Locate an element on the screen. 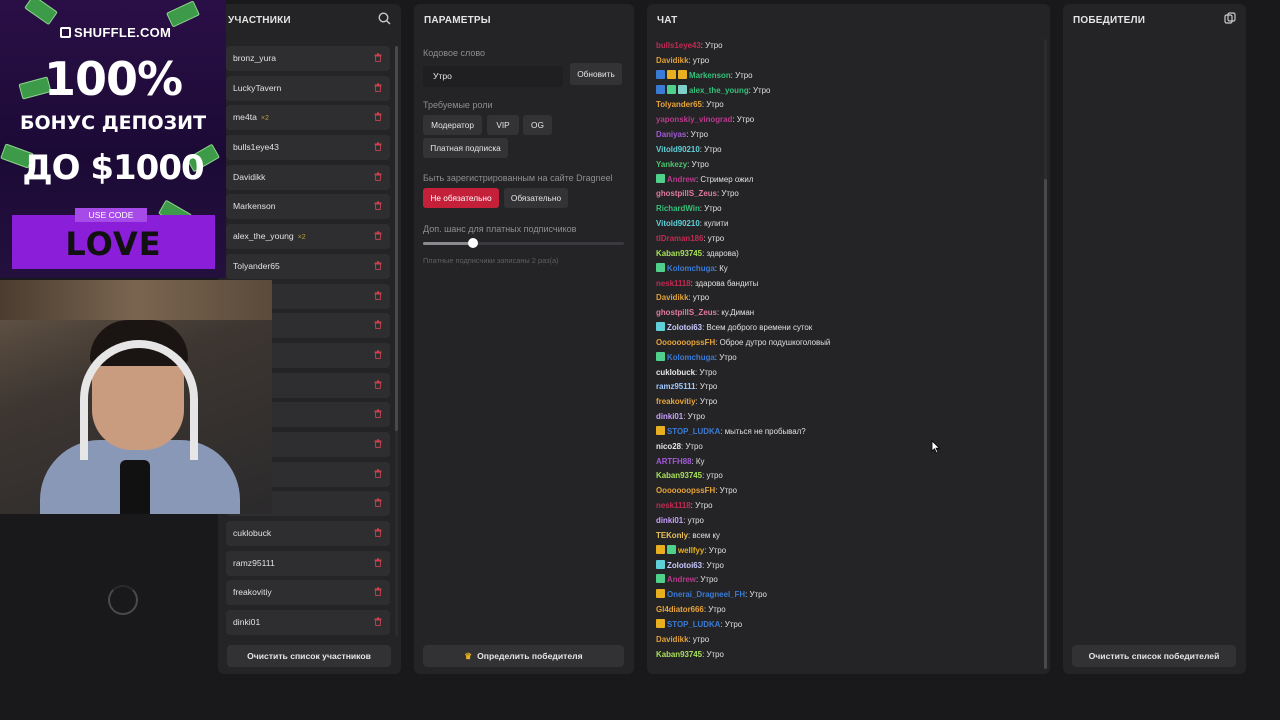 The height and width of the screenshot is (720, 1280). mouse-cursor-icon is located at coordinates (936, 448).